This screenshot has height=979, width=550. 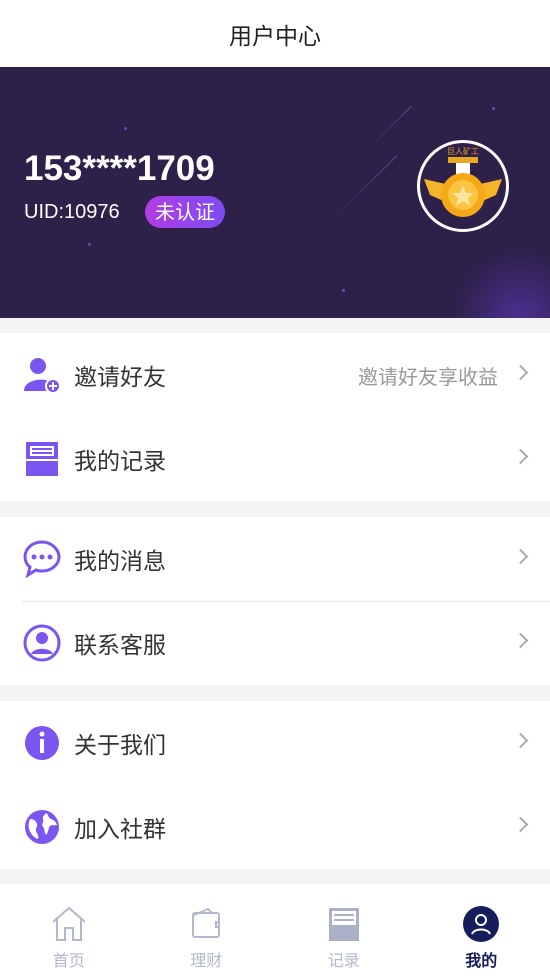 I want to click on menu-about-us: 关于我们, so click(x=275, y=743).